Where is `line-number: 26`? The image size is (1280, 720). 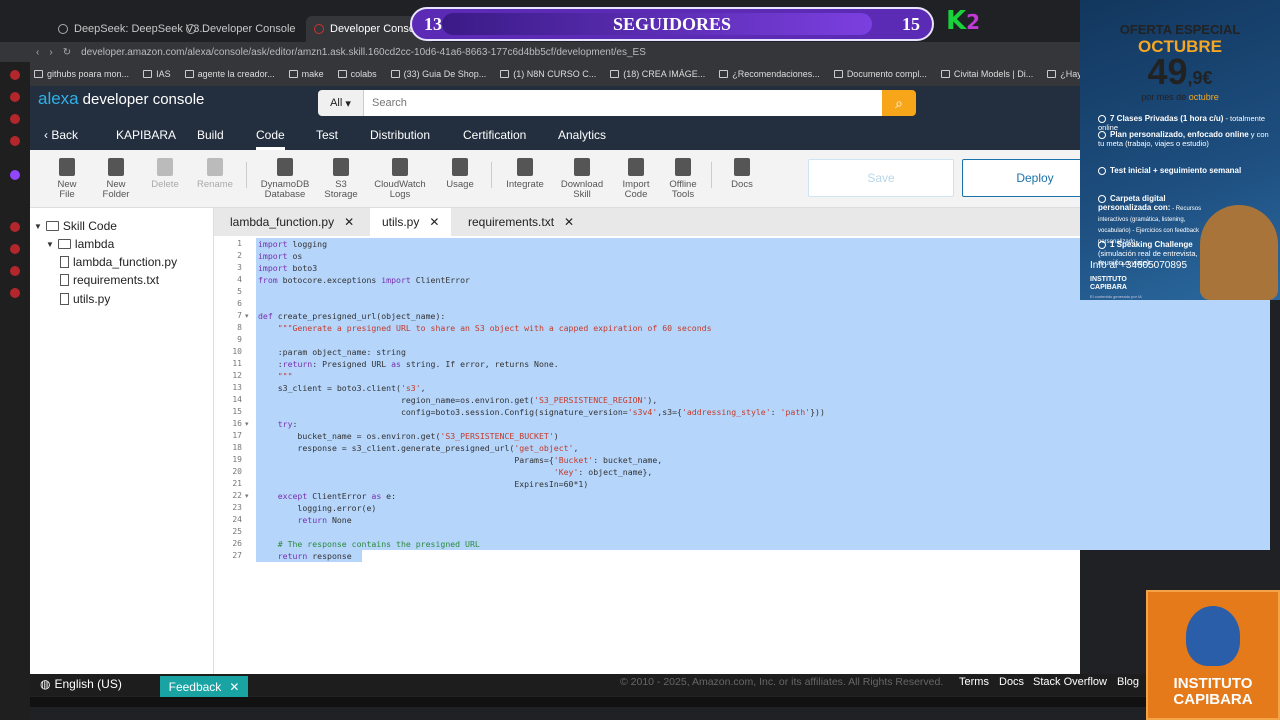 line-number: 26 is located at coordinates (237, 543).